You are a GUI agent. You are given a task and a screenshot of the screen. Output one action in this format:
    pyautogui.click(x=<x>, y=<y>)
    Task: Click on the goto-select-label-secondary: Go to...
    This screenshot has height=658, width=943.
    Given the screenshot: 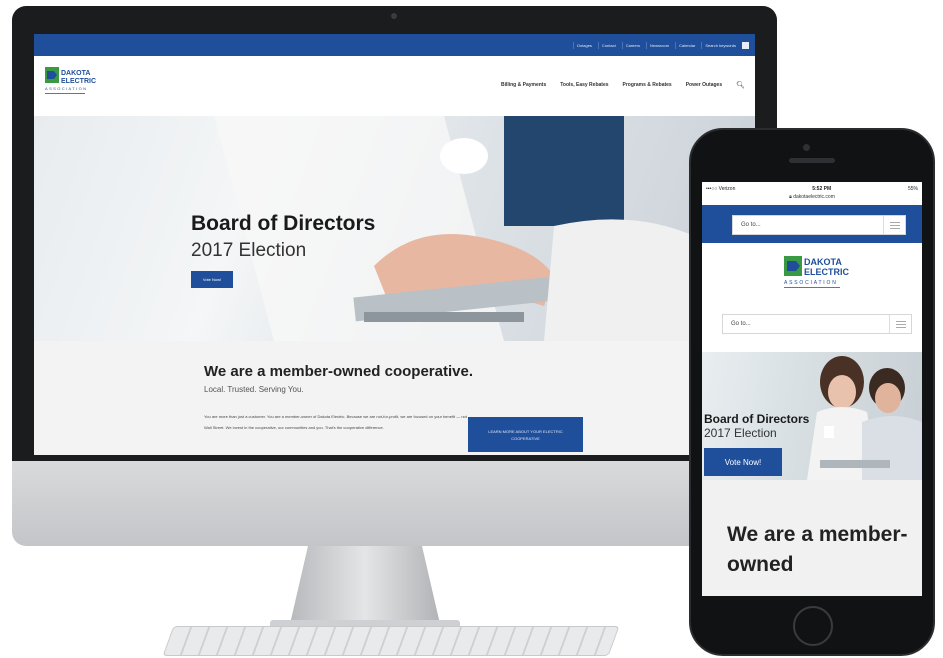 What is the action you would take?
    pyautogui.click(x=741, y=324)
    